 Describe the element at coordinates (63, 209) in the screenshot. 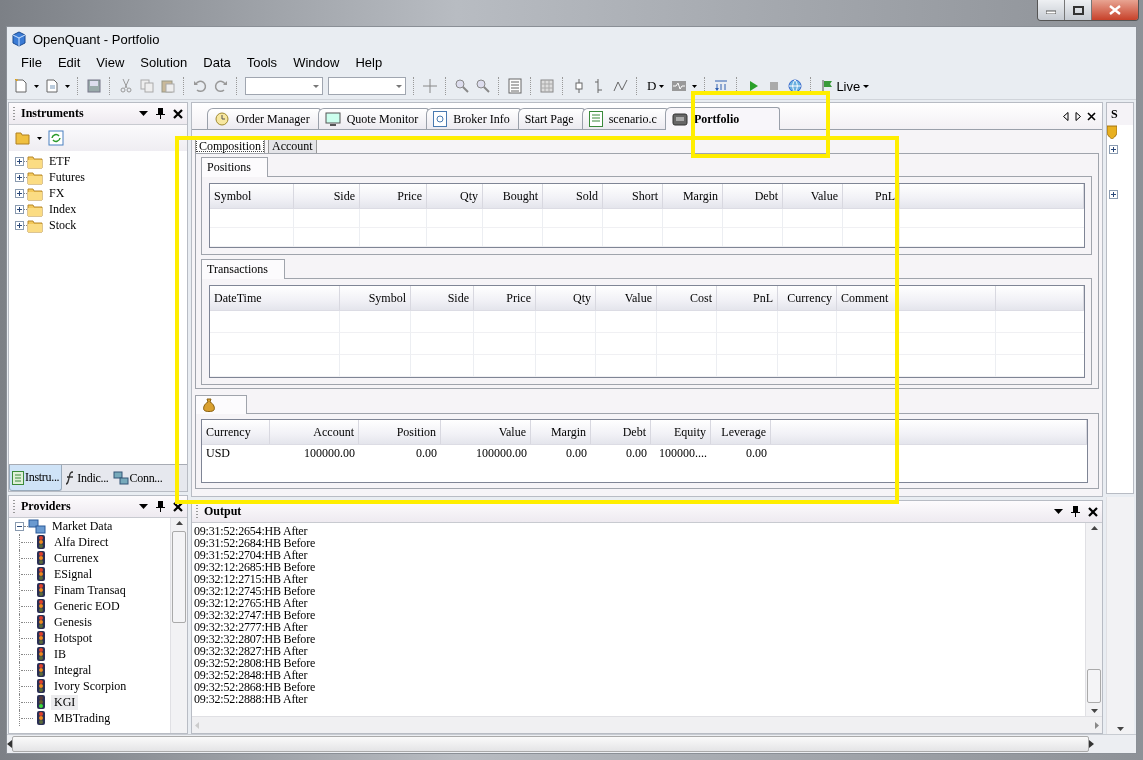

I see `tree-item: Index` at that location.